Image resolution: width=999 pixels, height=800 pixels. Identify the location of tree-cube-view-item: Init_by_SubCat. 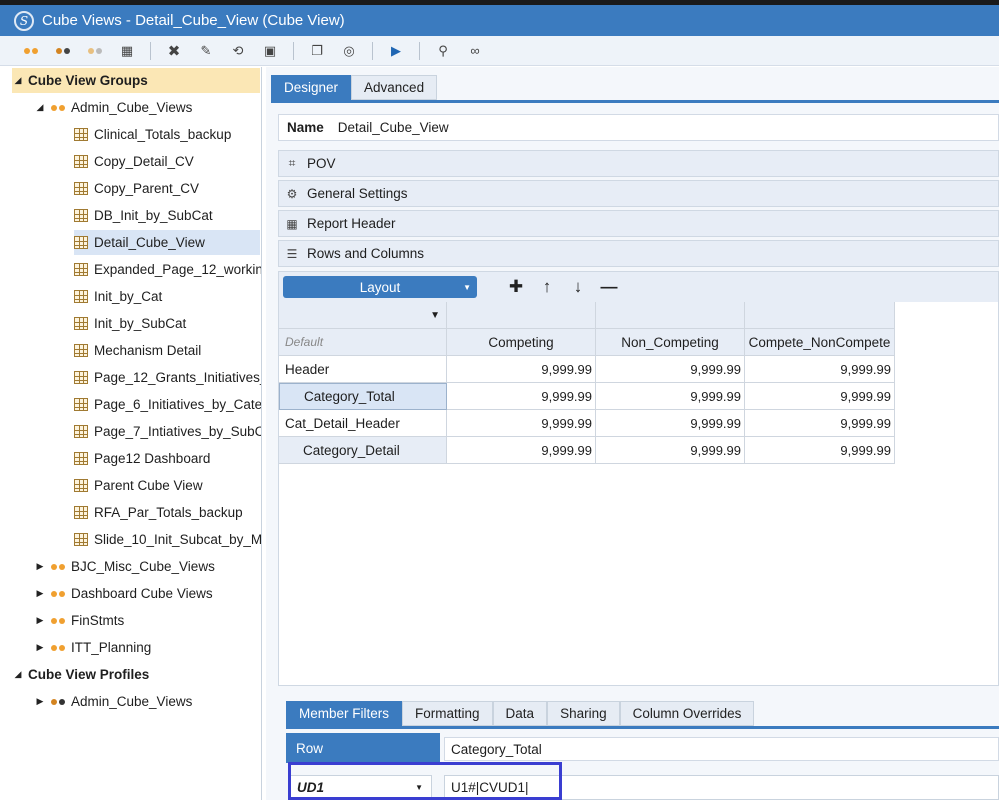
(167, 323).